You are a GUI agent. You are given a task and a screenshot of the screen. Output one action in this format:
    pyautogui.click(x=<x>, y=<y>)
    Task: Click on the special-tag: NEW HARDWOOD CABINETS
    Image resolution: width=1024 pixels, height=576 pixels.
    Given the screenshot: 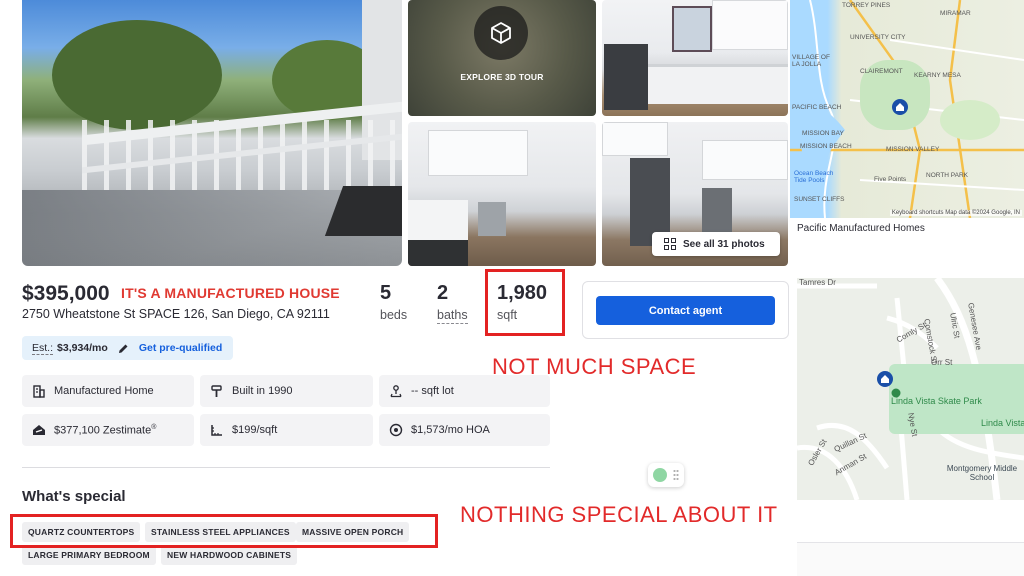 What is the action you would take?
    pyautogui.click(x=229, y=555)
    